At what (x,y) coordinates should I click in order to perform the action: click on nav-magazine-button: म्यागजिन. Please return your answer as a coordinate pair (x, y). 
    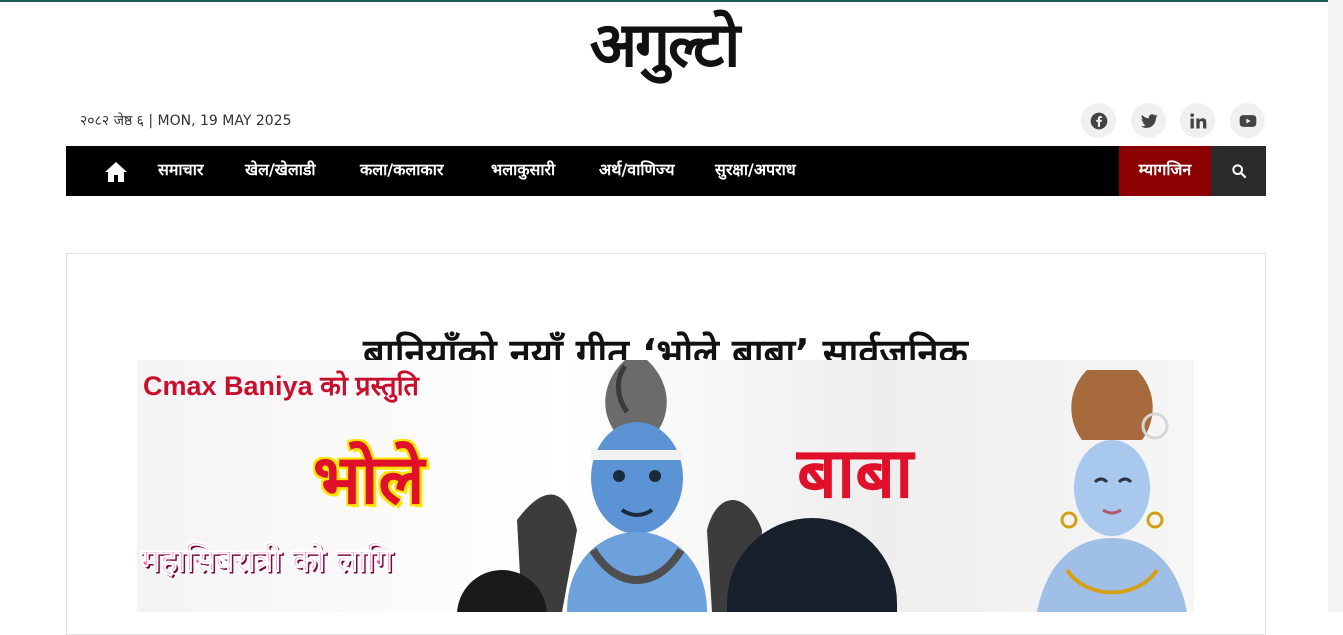
    Looking at the image, I should click on (1165, 171).